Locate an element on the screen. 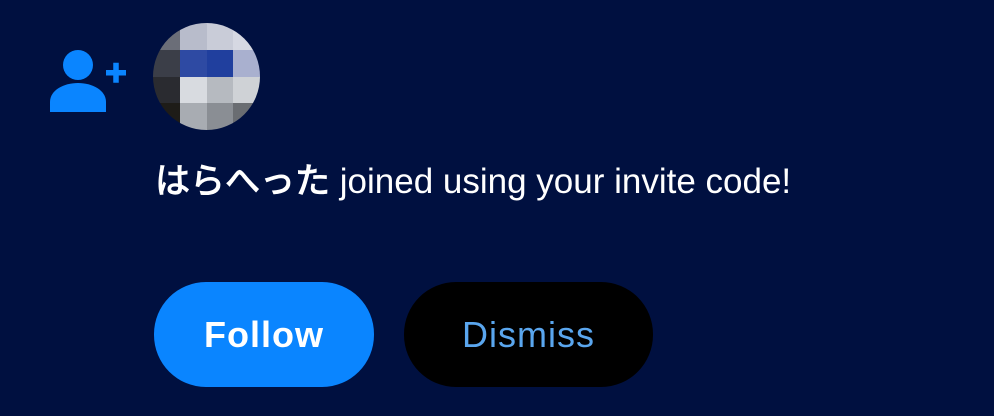 Image resolution: width=994 pixels, height=416 pixels. avatar is located at coordinates (206, 76).